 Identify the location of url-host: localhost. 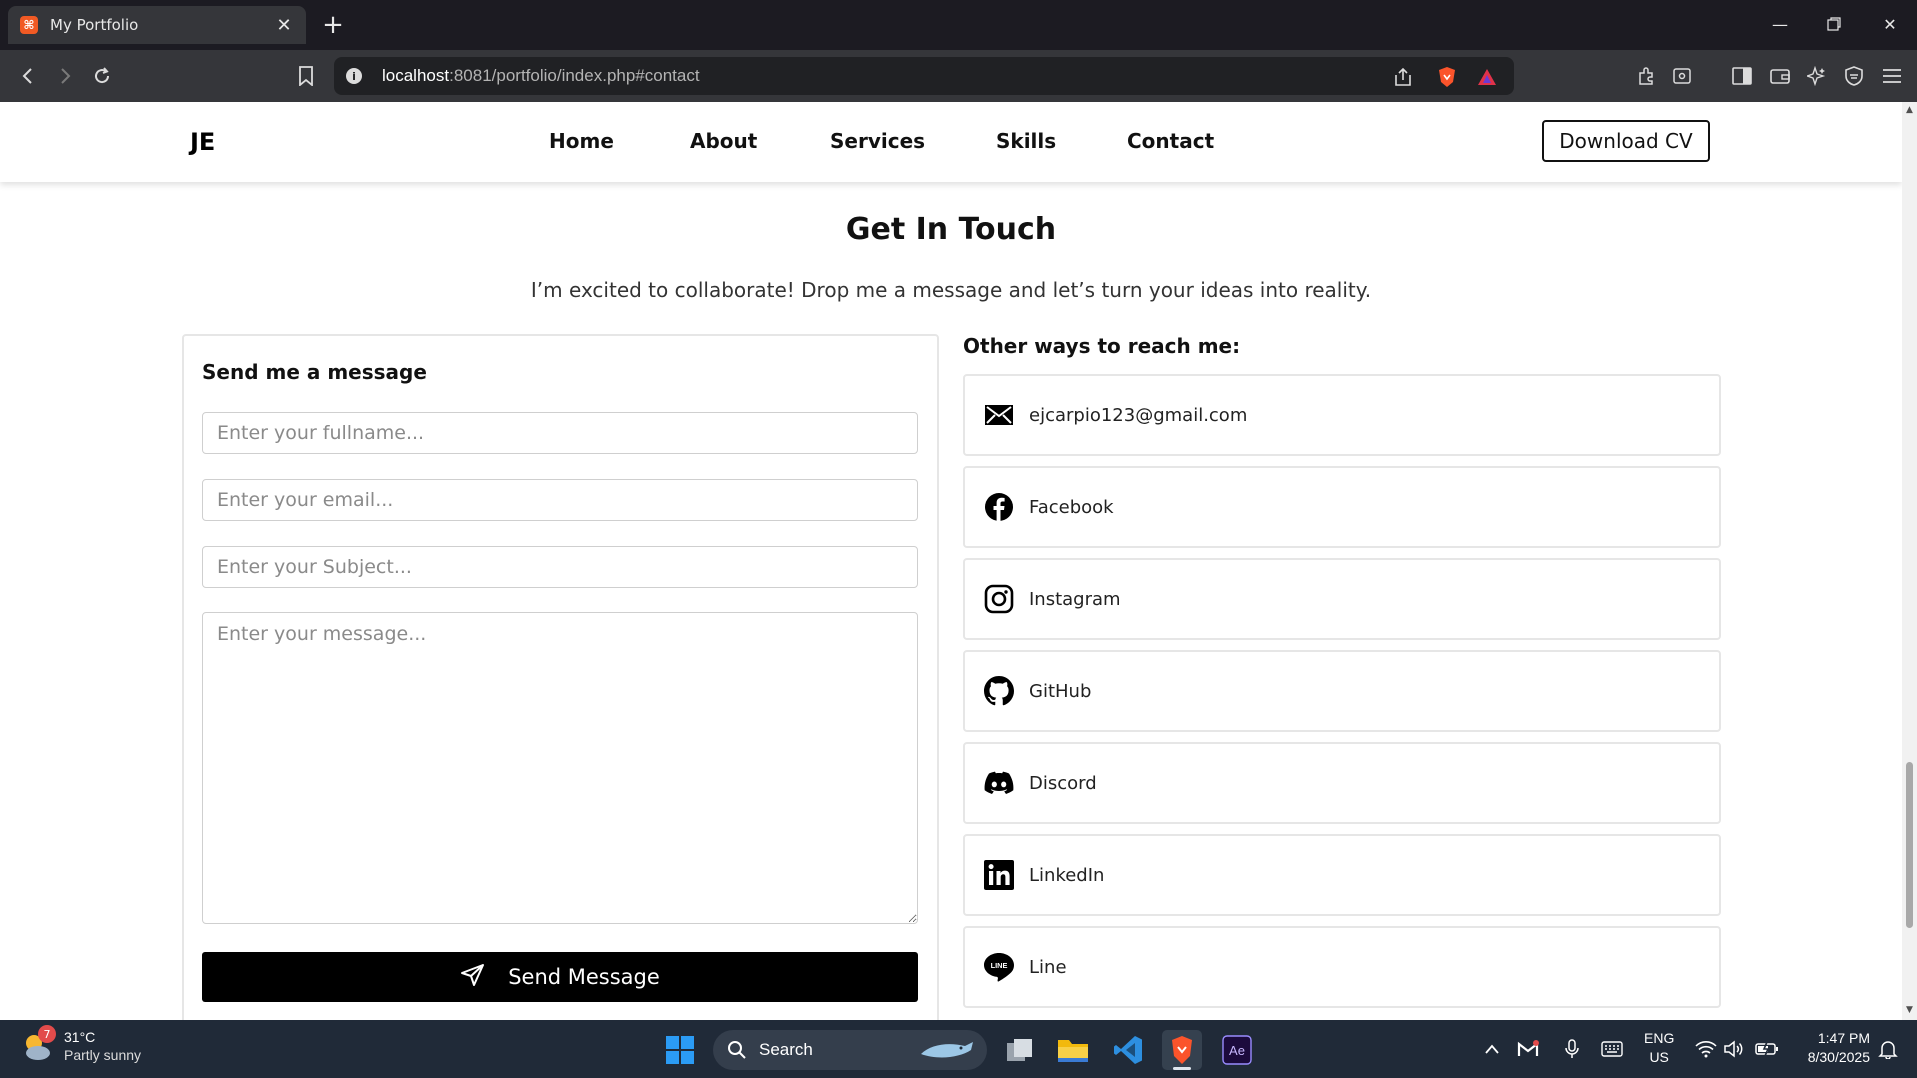
(416, 75).